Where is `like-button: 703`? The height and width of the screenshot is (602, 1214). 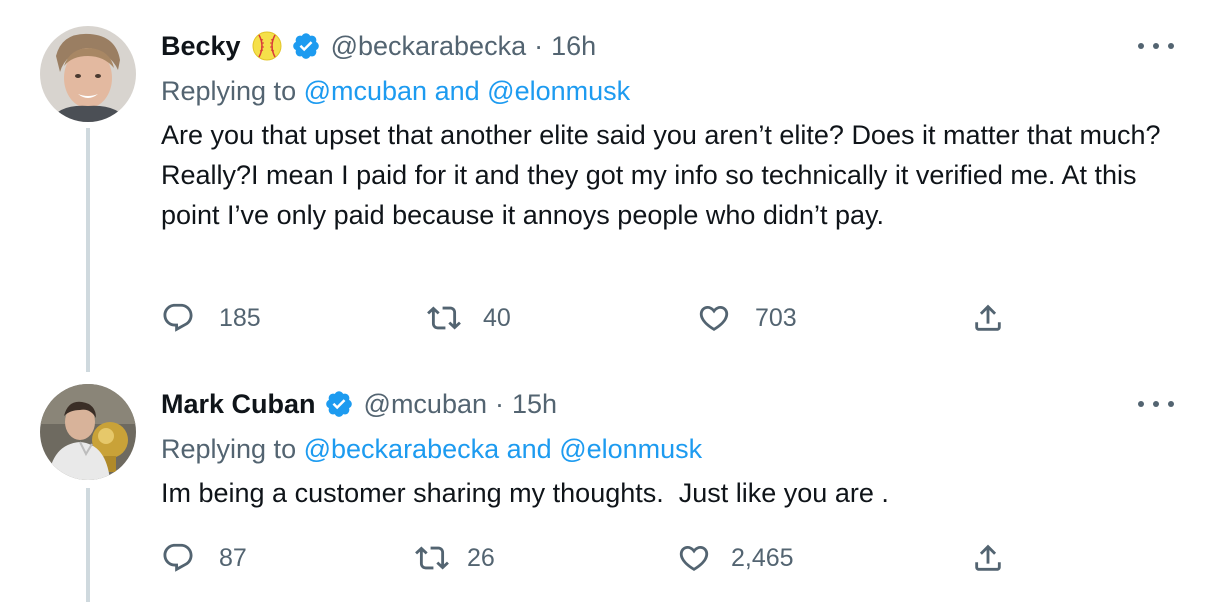 like-button: 703 is located at coordinates (747, 318).